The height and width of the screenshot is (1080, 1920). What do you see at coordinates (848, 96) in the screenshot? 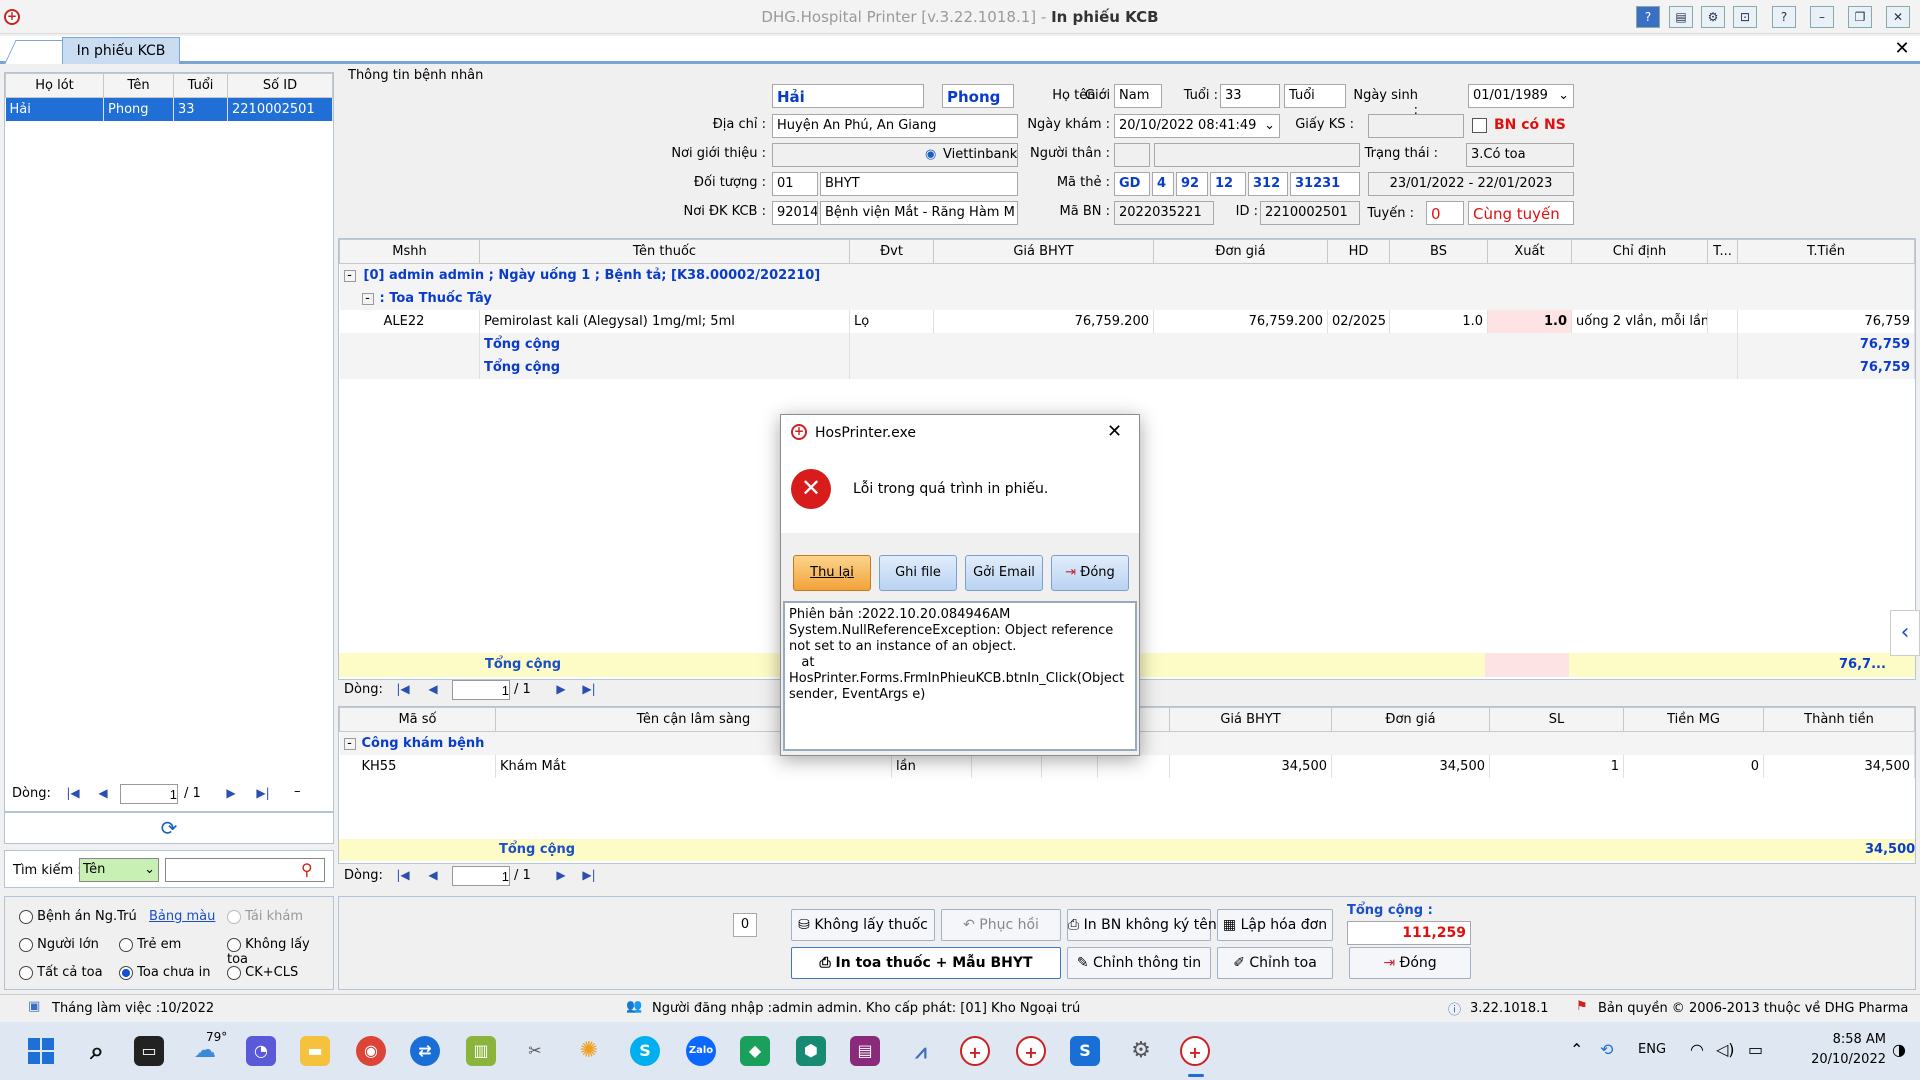
I see `ho-field: Hải` at bounding box center [848, 96].